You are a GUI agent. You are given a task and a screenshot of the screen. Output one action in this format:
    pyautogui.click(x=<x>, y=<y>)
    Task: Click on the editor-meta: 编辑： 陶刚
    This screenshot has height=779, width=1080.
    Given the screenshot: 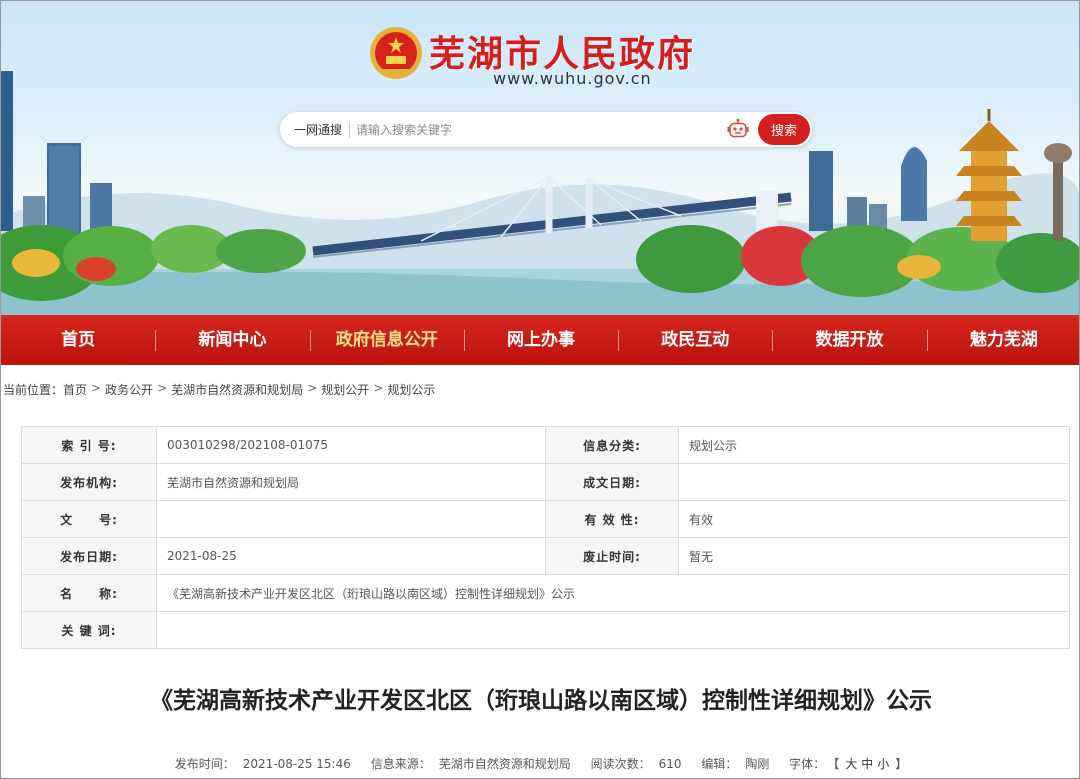 What is the action you would take?
    pyautogui.click(x=735, y=764)
    